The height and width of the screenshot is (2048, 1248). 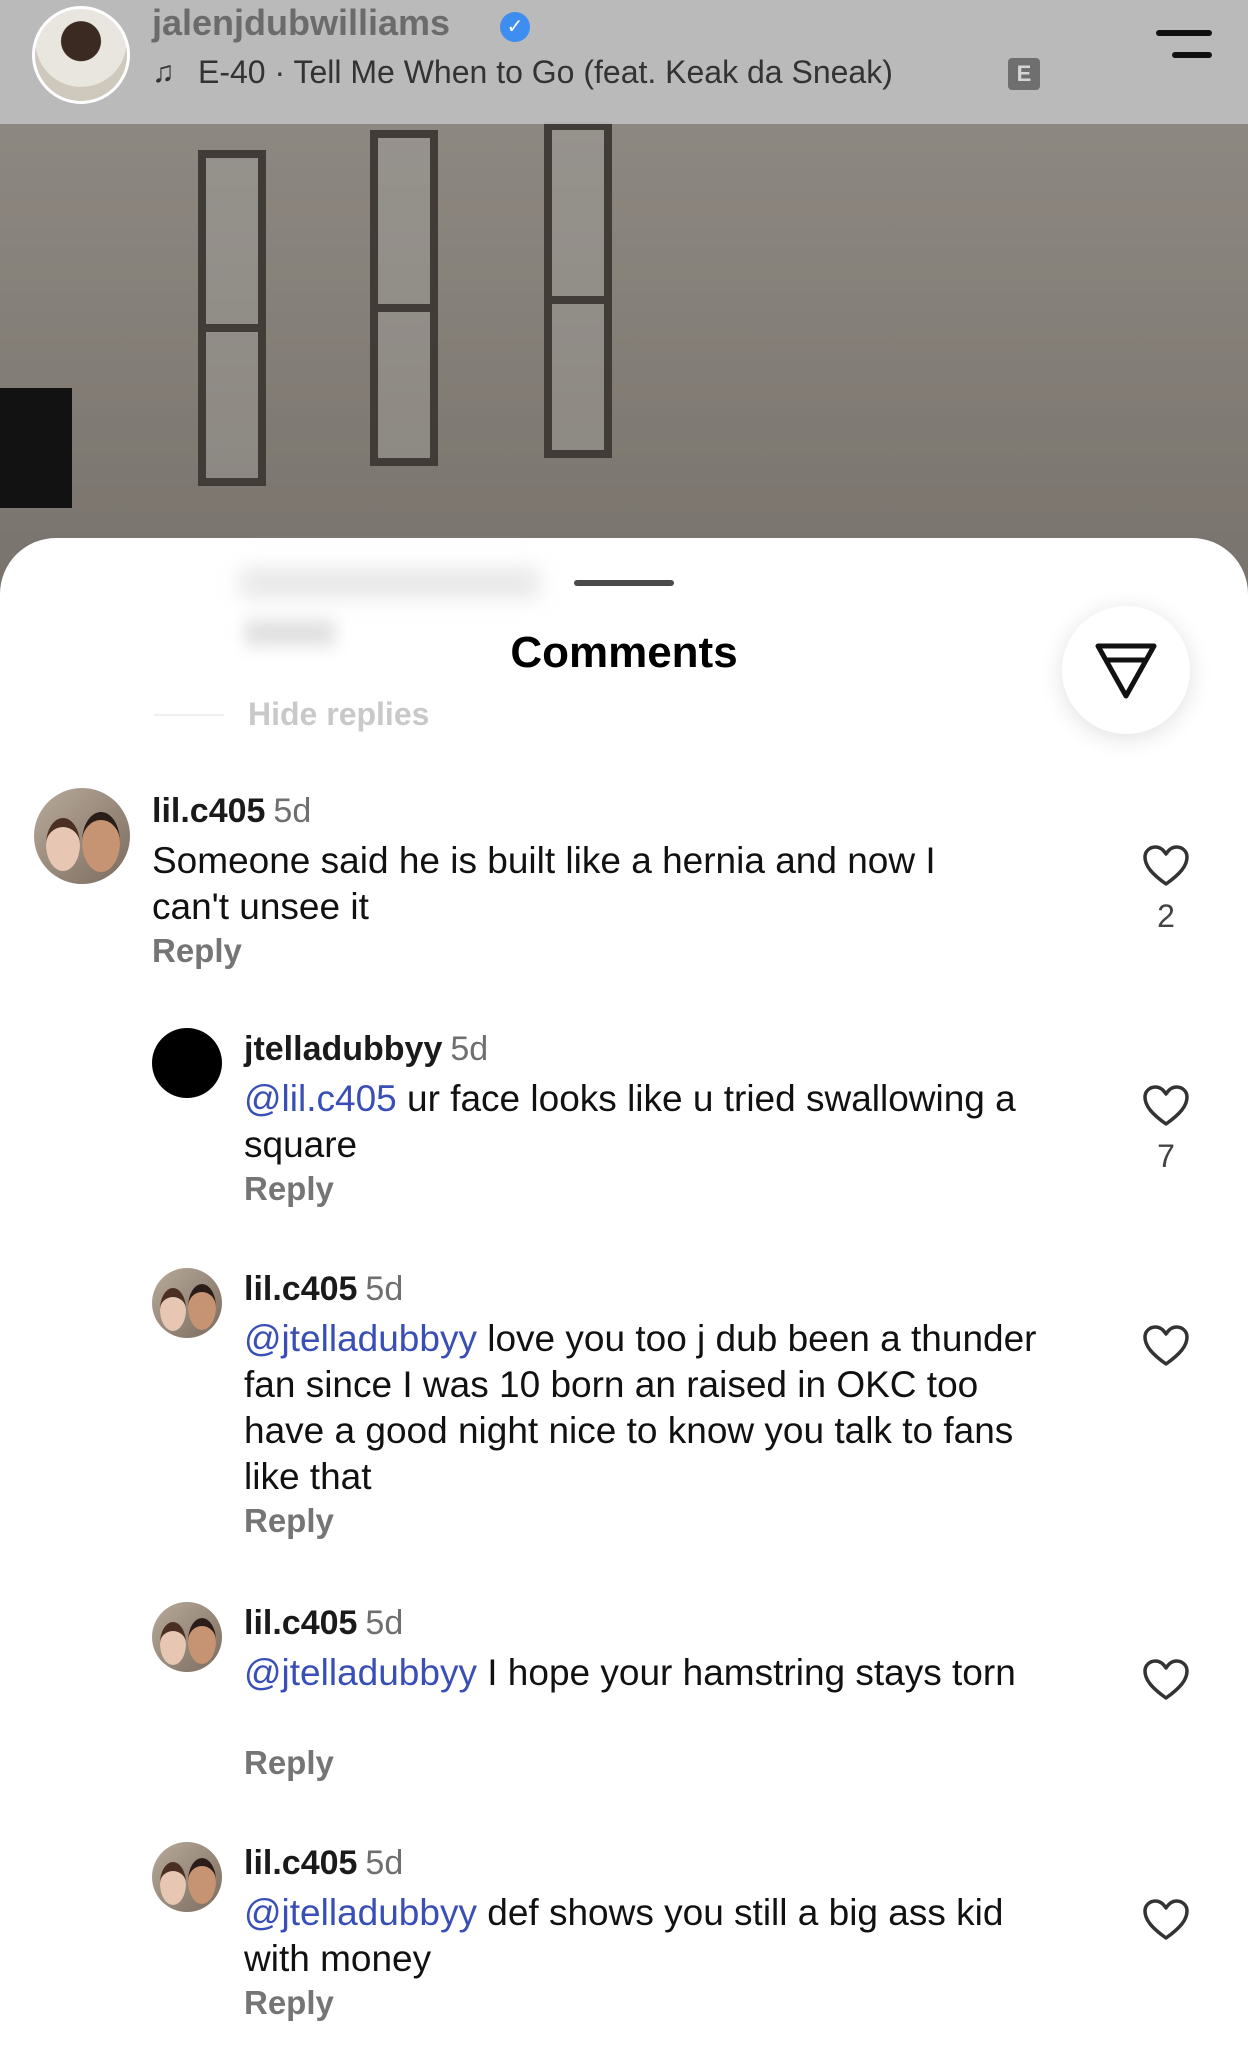 I want to click on filter-icon, so click(x=1126, y=671).